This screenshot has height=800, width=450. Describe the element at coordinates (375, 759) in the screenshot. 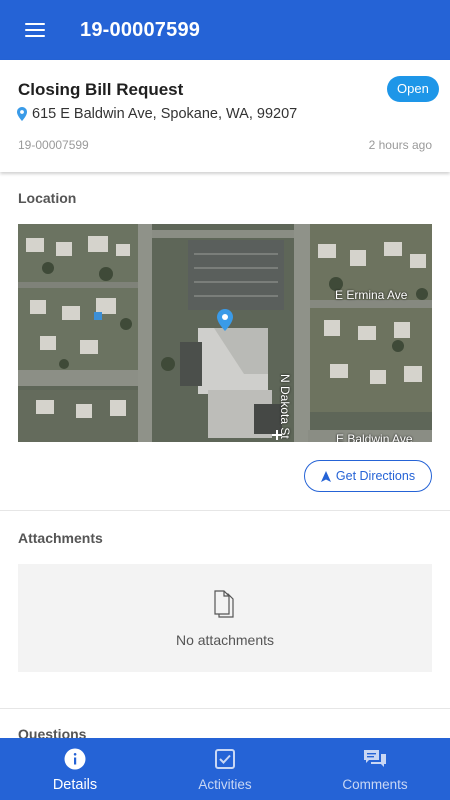

I see `comments-icon` at that location.